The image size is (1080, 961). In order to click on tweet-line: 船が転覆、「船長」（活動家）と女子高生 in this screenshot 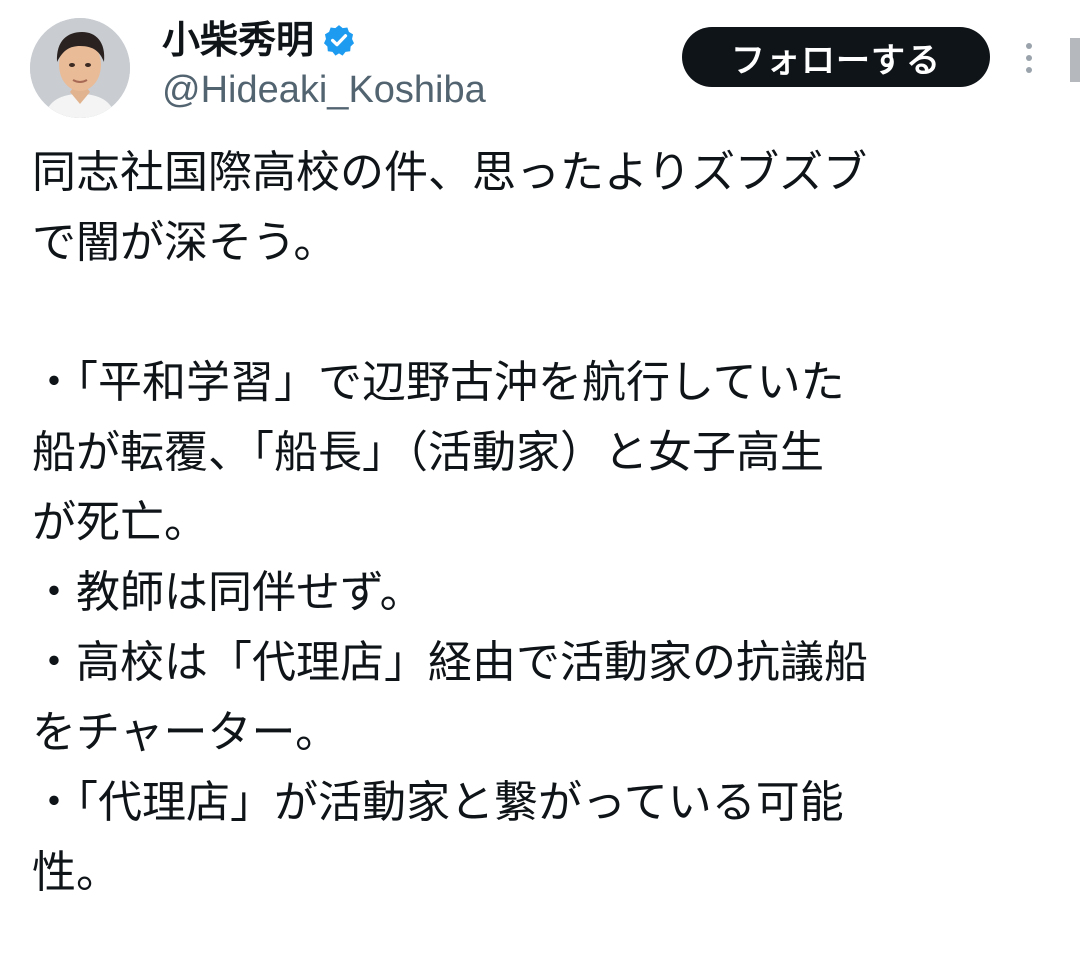, I will do `click(428, 452)`.